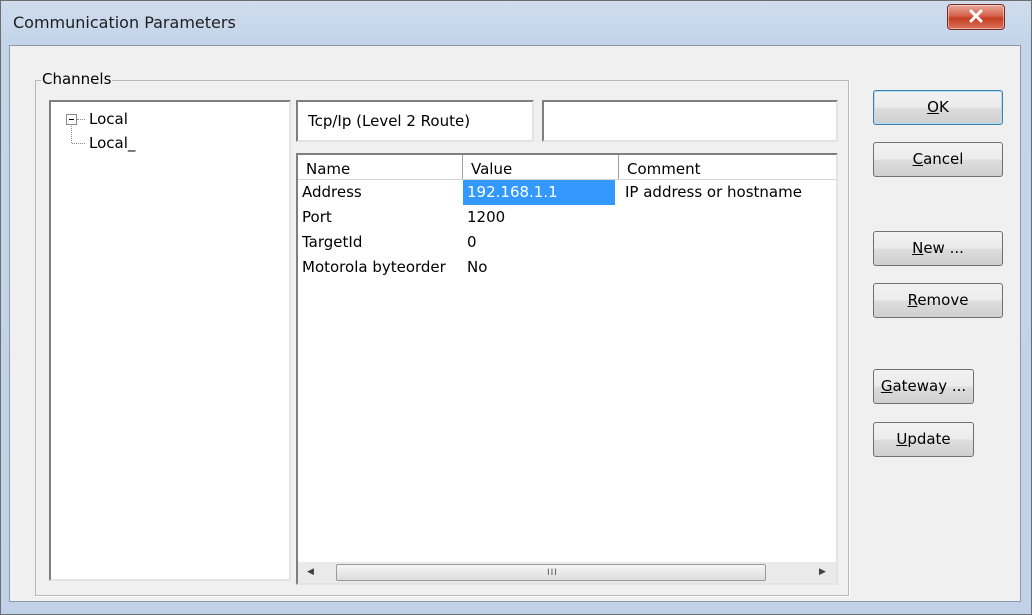  I want to click on close-button, so click(976, 17).